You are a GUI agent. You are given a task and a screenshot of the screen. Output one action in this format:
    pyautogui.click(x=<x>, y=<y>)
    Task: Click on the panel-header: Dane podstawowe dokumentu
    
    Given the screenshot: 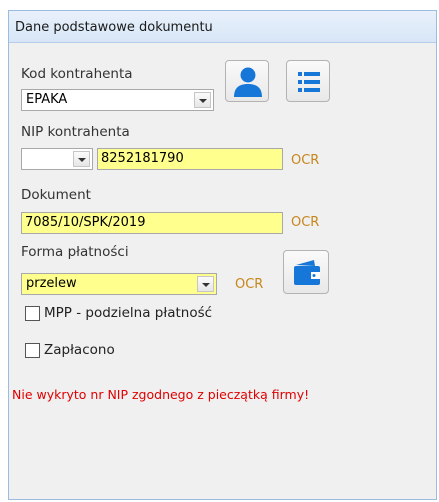 What is the action you would take?
    pyautogui.click(x=222, y=27)
    